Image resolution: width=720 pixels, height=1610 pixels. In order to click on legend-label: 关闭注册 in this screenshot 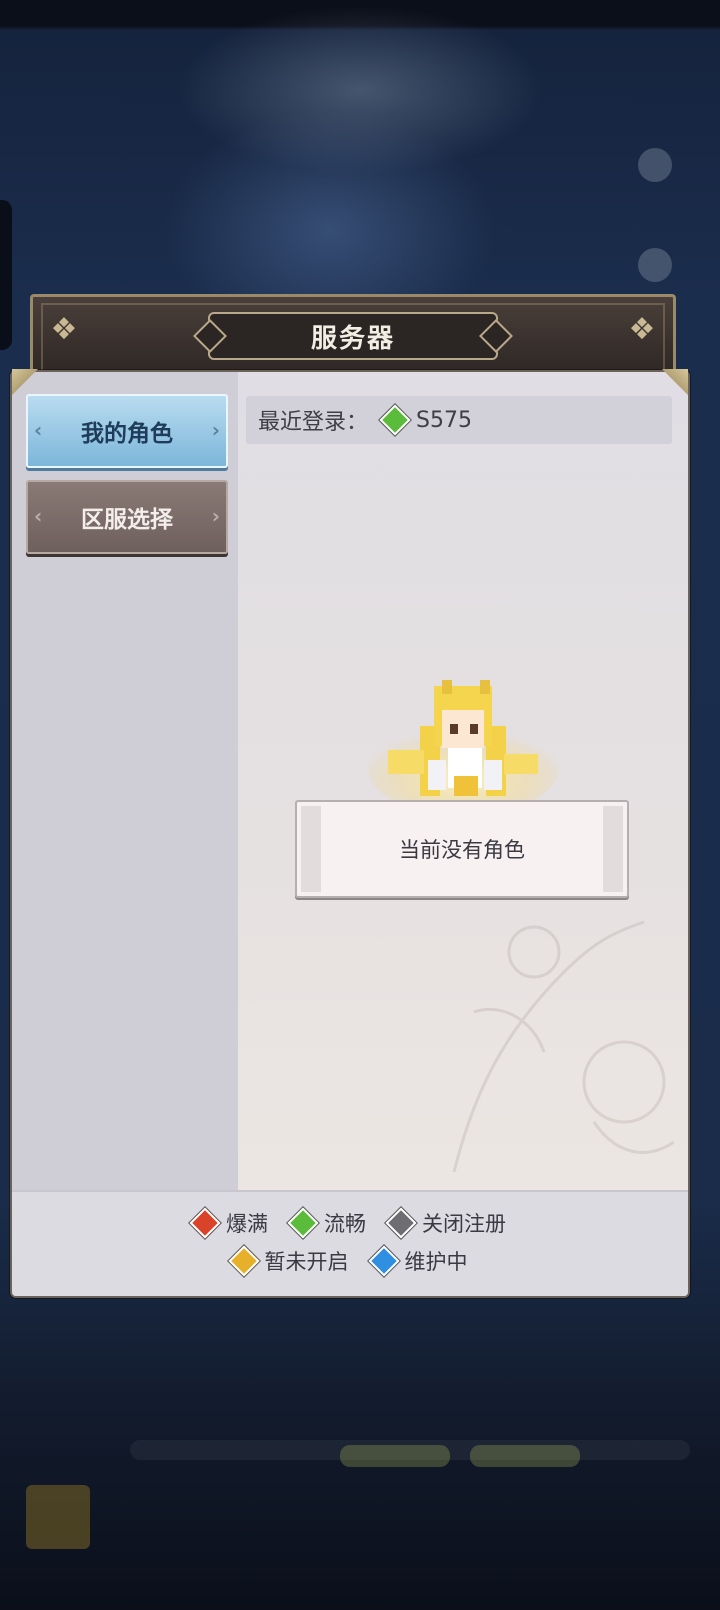, I will do `click(464, 1224)`.